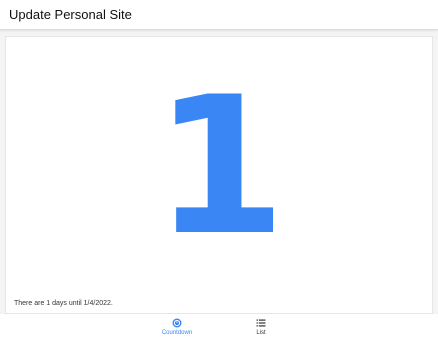 The image size is (438, 342). Describe the element at coordinates (70, 14) in the screenshot. I see `page-title: Update Personal Site` at that location.